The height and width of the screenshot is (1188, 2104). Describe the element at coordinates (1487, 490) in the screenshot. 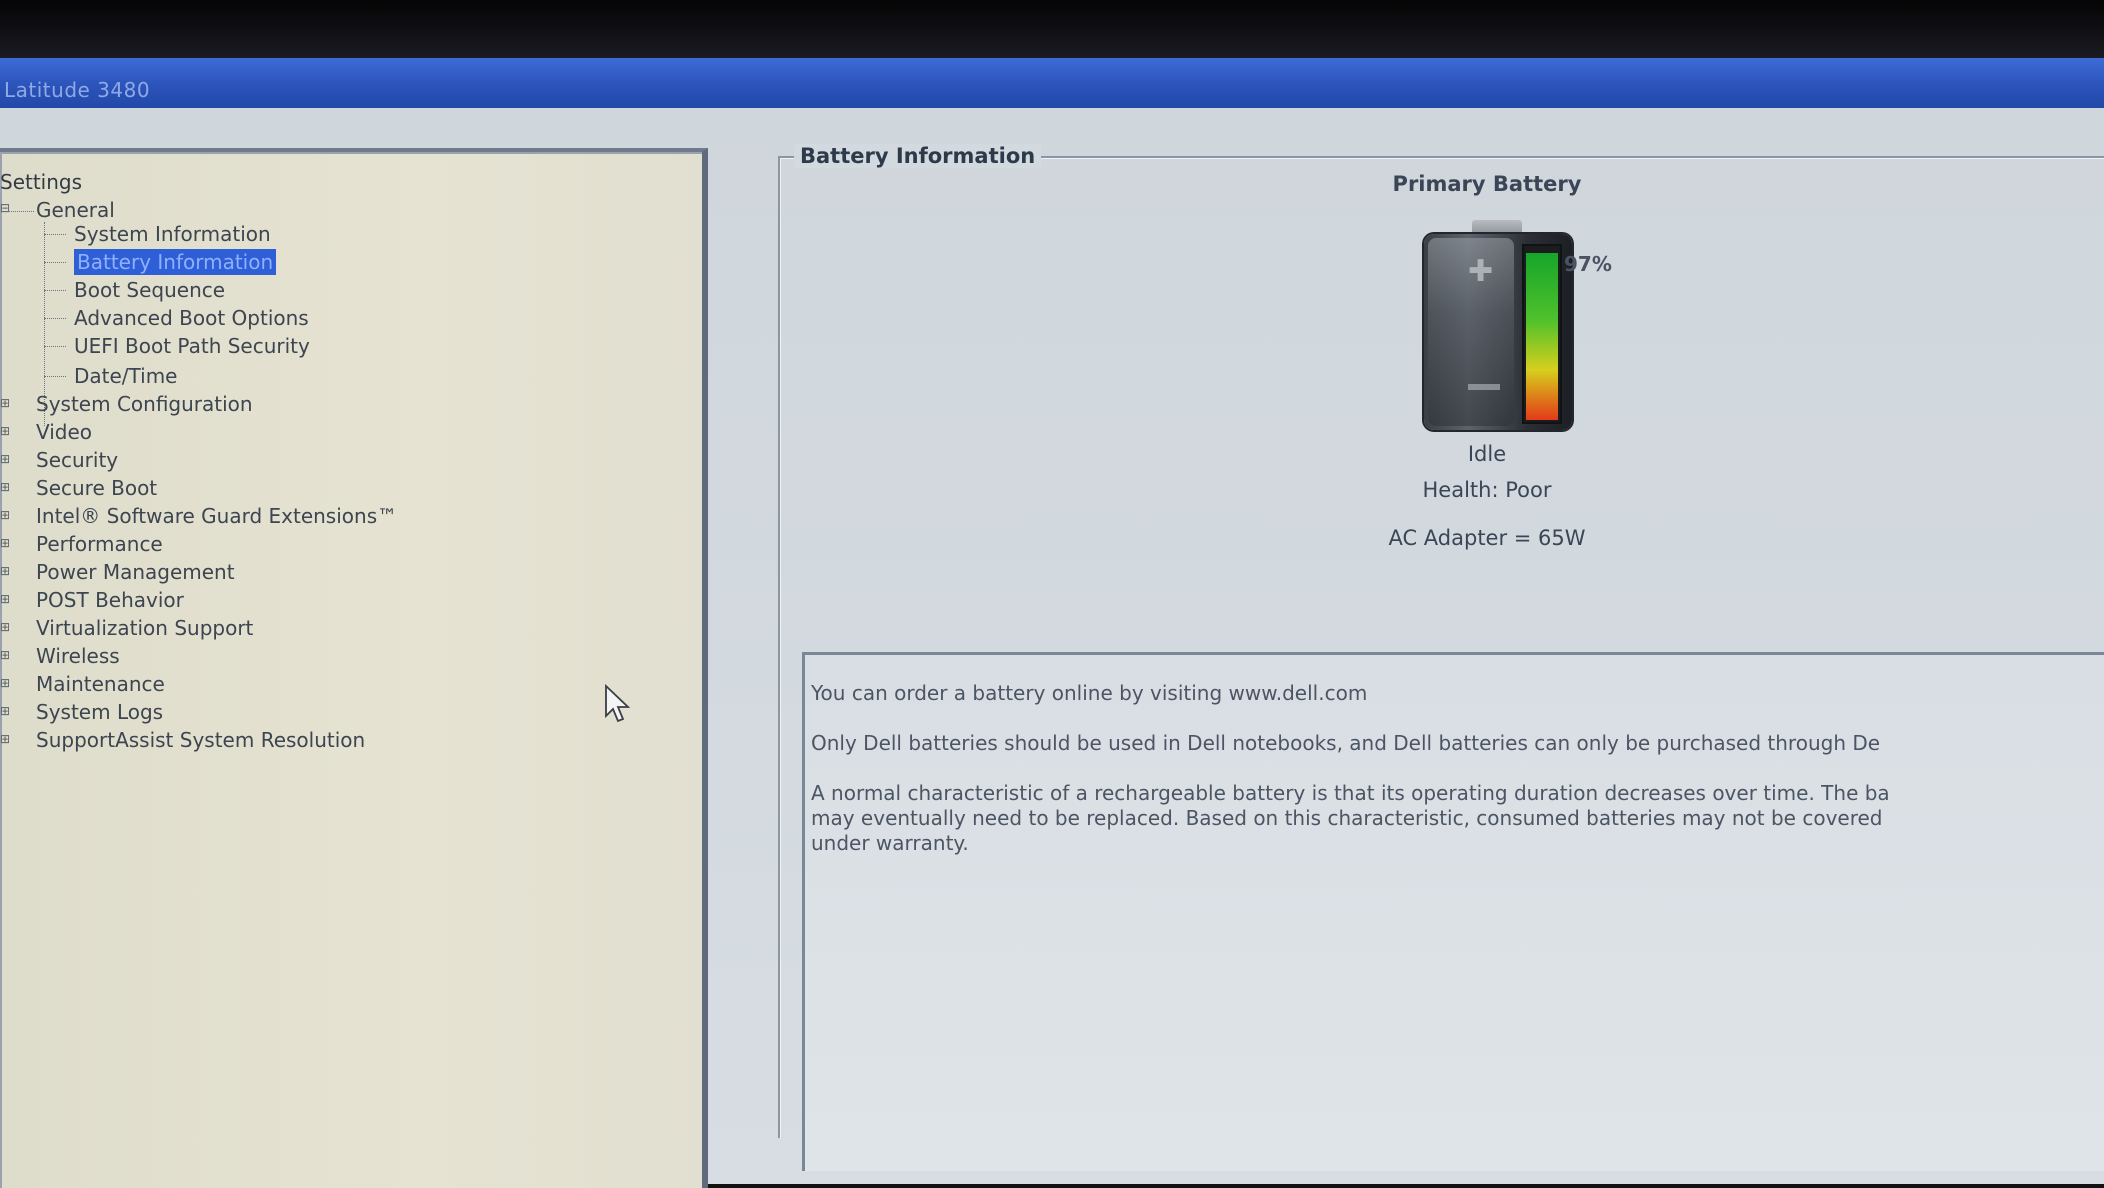

I see `battery-health: Health: Poor` at that location.